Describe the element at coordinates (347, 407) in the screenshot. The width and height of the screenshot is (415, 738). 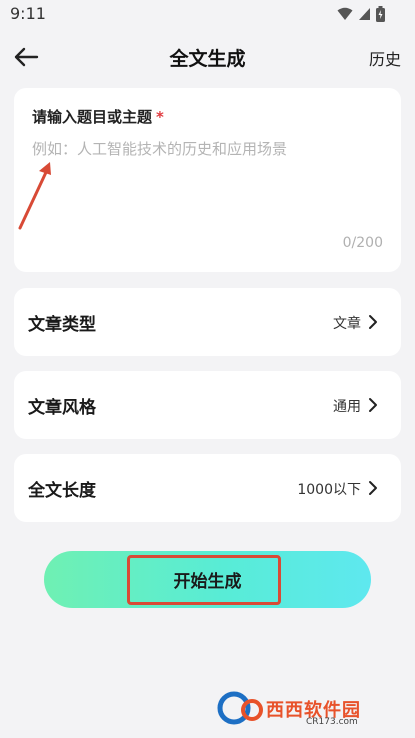
I see `article-style-value: 通用` at that location.